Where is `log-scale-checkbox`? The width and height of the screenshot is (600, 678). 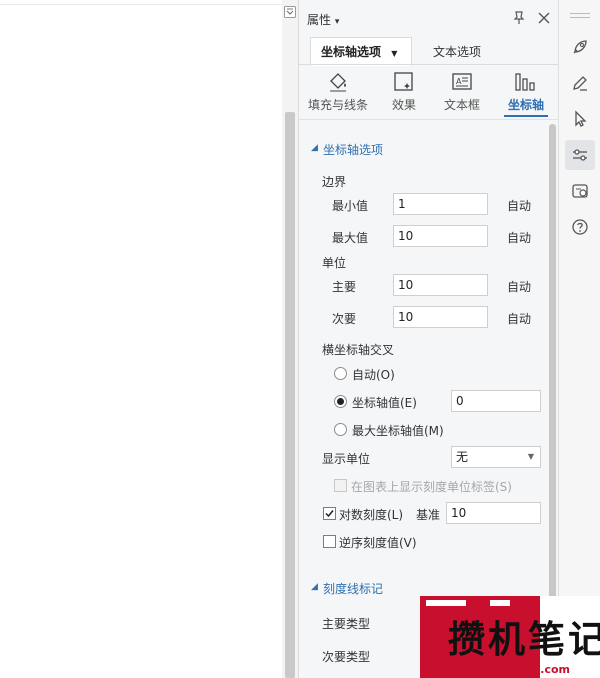 log-scale-checkbox is located at coordinates (329, 513).